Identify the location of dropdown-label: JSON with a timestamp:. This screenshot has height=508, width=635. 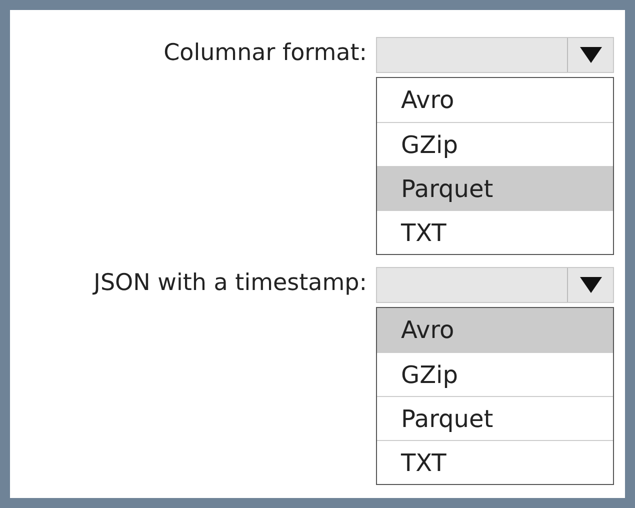
(229, 282).